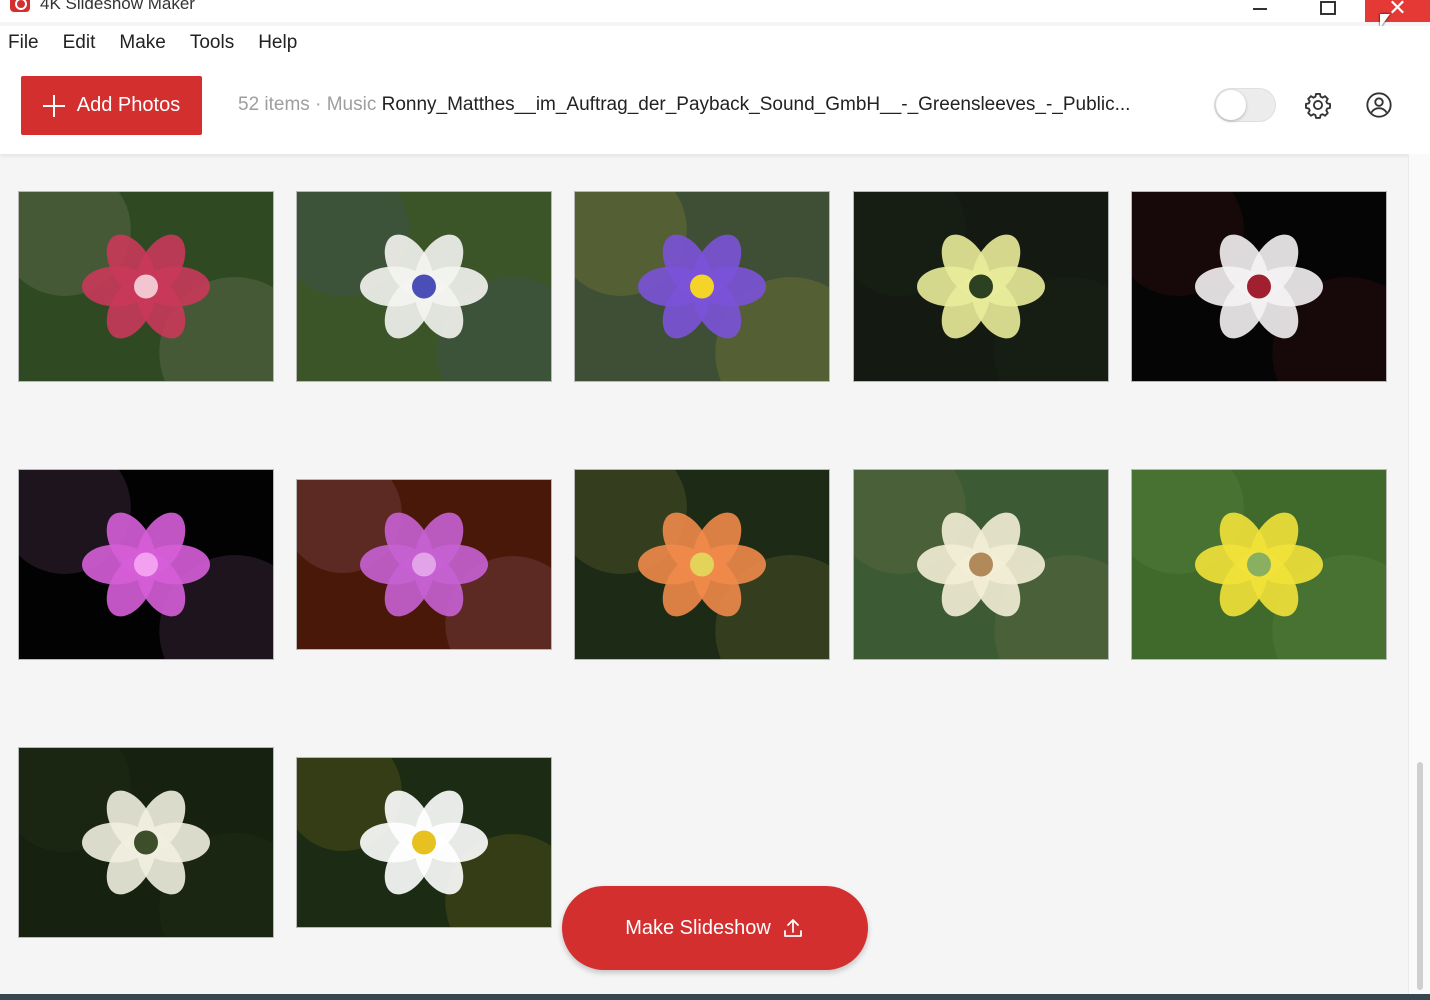 The image size is (1430, 1000). I want to click on menu-edit: Edit, so click(81, 43).